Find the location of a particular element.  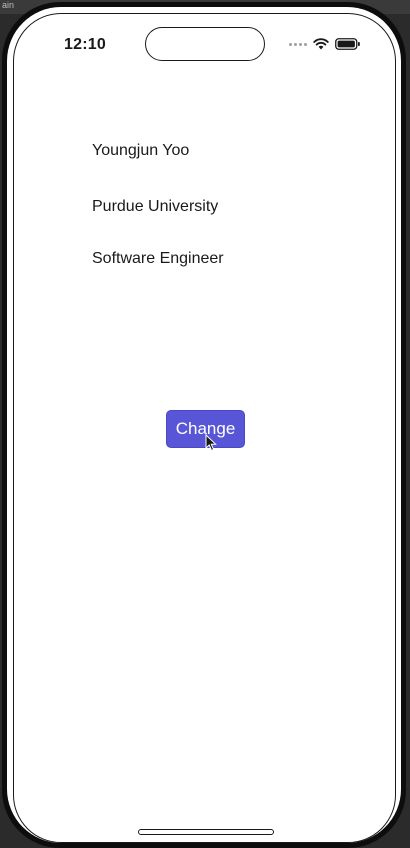

name-label: Youngjun Yoo is located at coordinates (141, 150).